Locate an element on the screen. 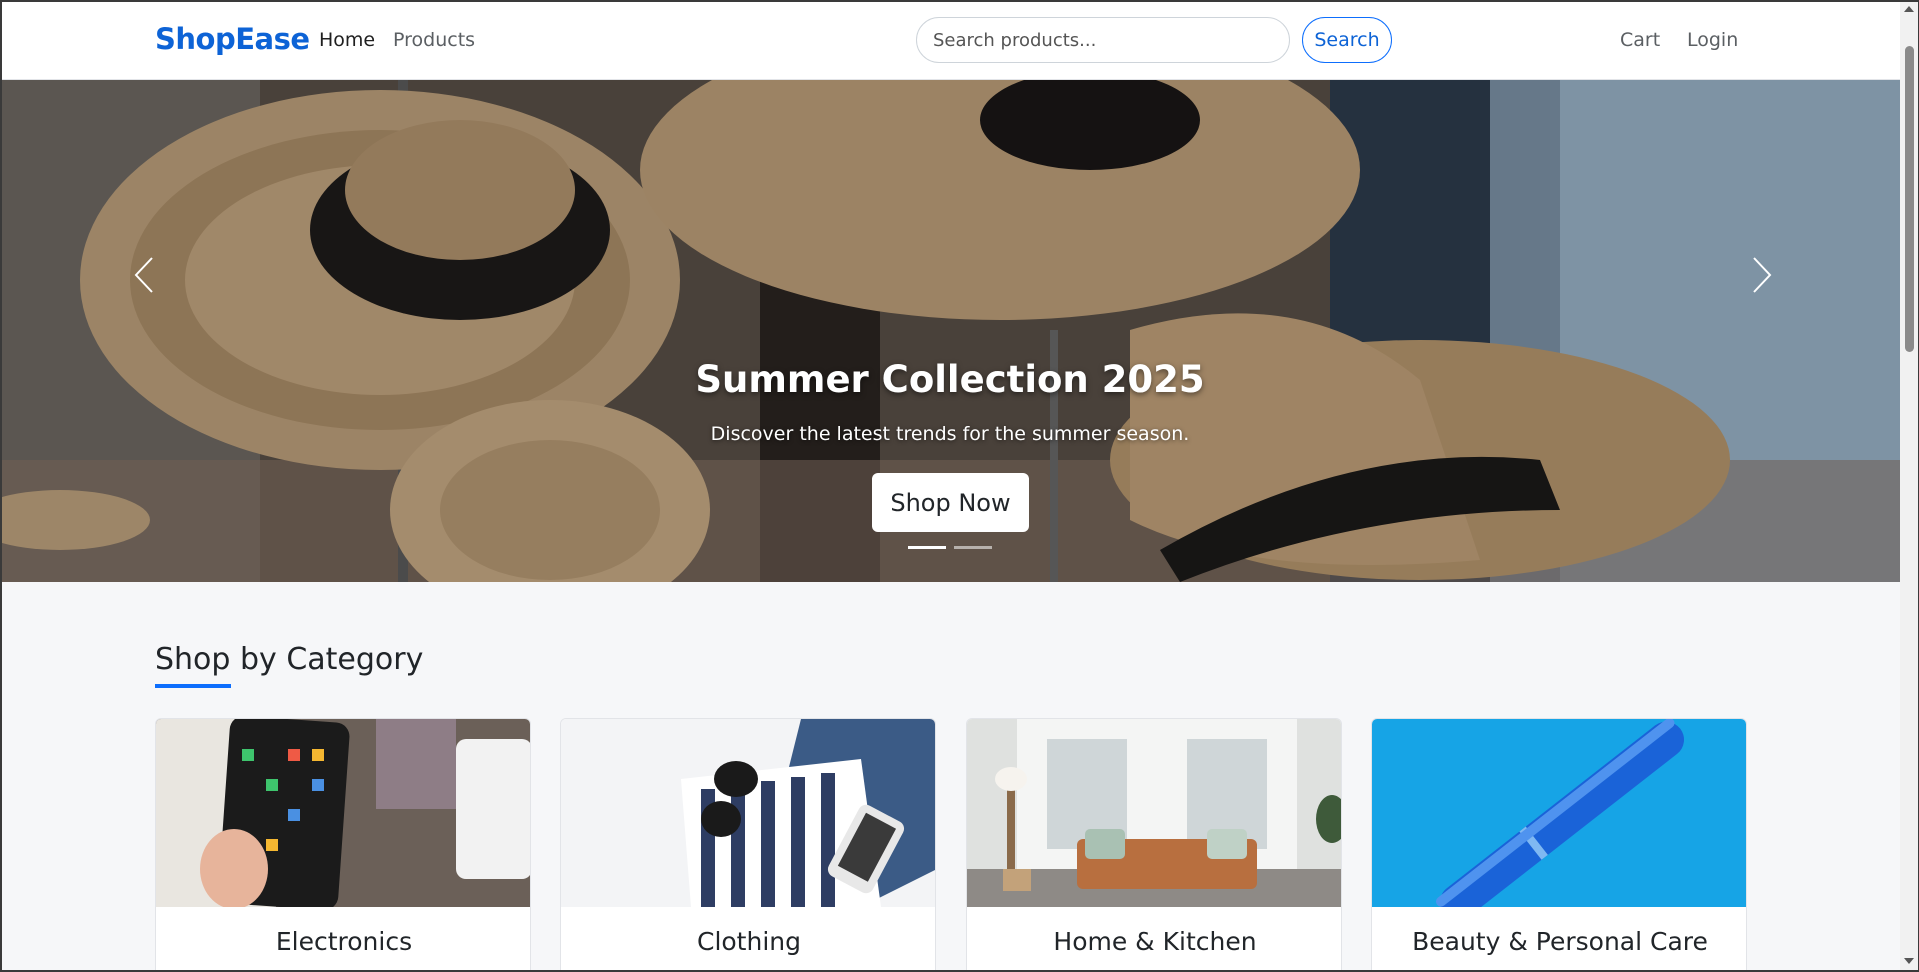  chevron-right-icon is located at coordinates (1762, 275).